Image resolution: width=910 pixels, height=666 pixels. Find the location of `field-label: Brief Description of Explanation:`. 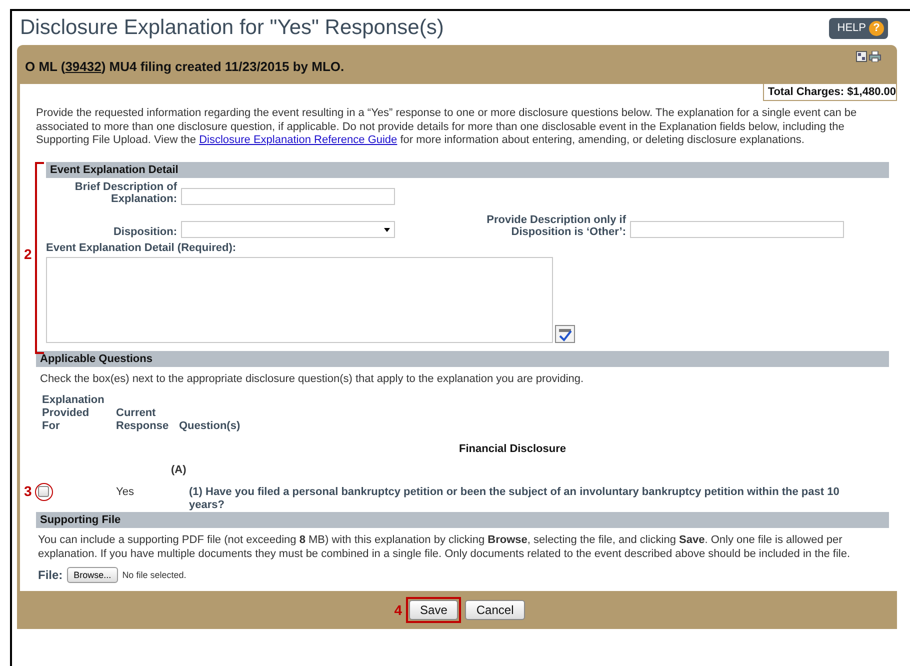

field-label: Brief Description of Explanation: is located at coordinates (126, 192).